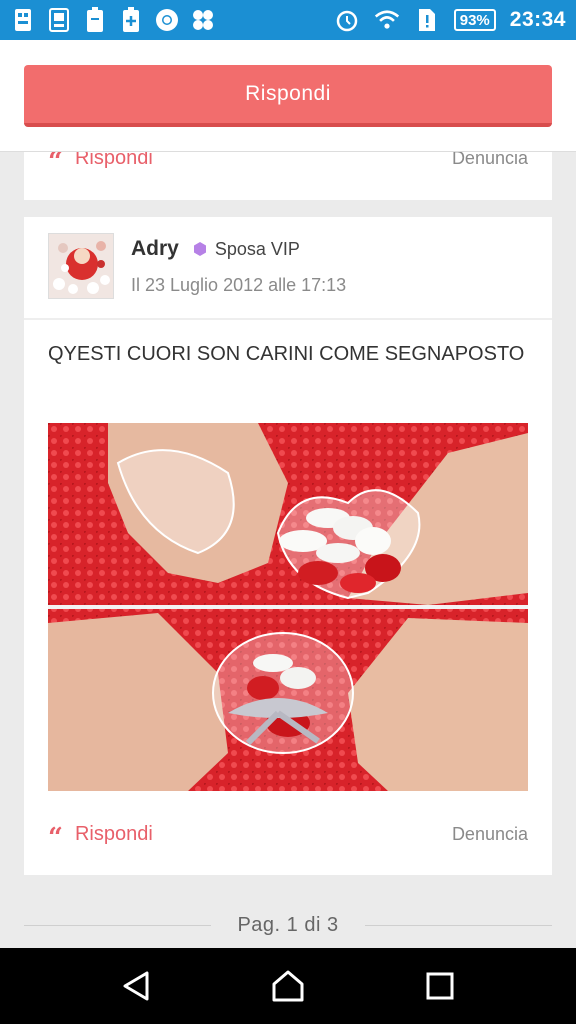 The width and height of the screenshot is (576, 1024). Describe the element at coordinates (95, 20) in the screenshot. I see `battery-saver-icon` at that location.